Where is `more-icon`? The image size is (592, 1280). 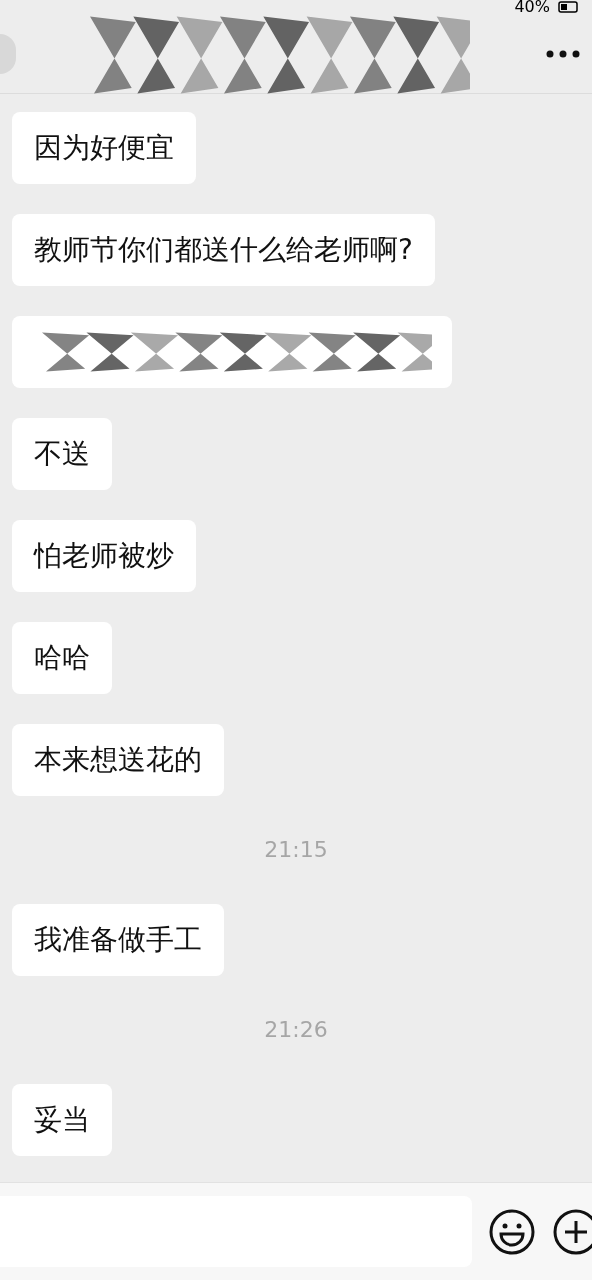 more-icon is located at coordinates (563, 53).